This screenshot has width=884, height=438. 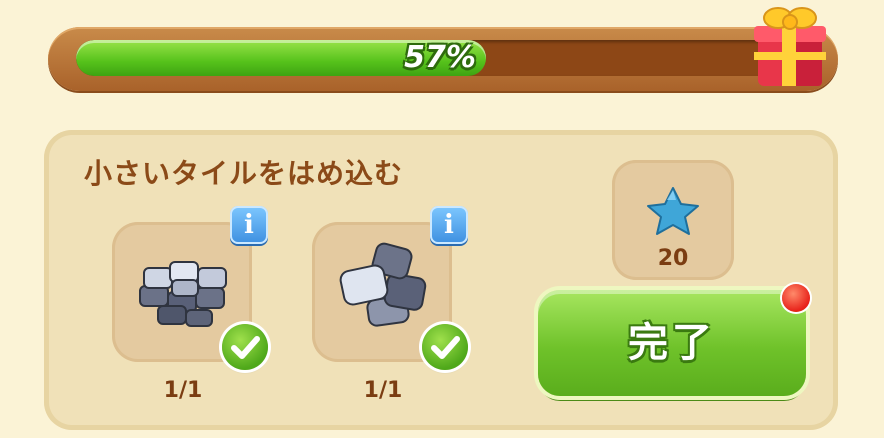 What do you see at coordinates (672, 343) in the screenshot?
I see `done-button: 完了` at bounding box center [672, 343].